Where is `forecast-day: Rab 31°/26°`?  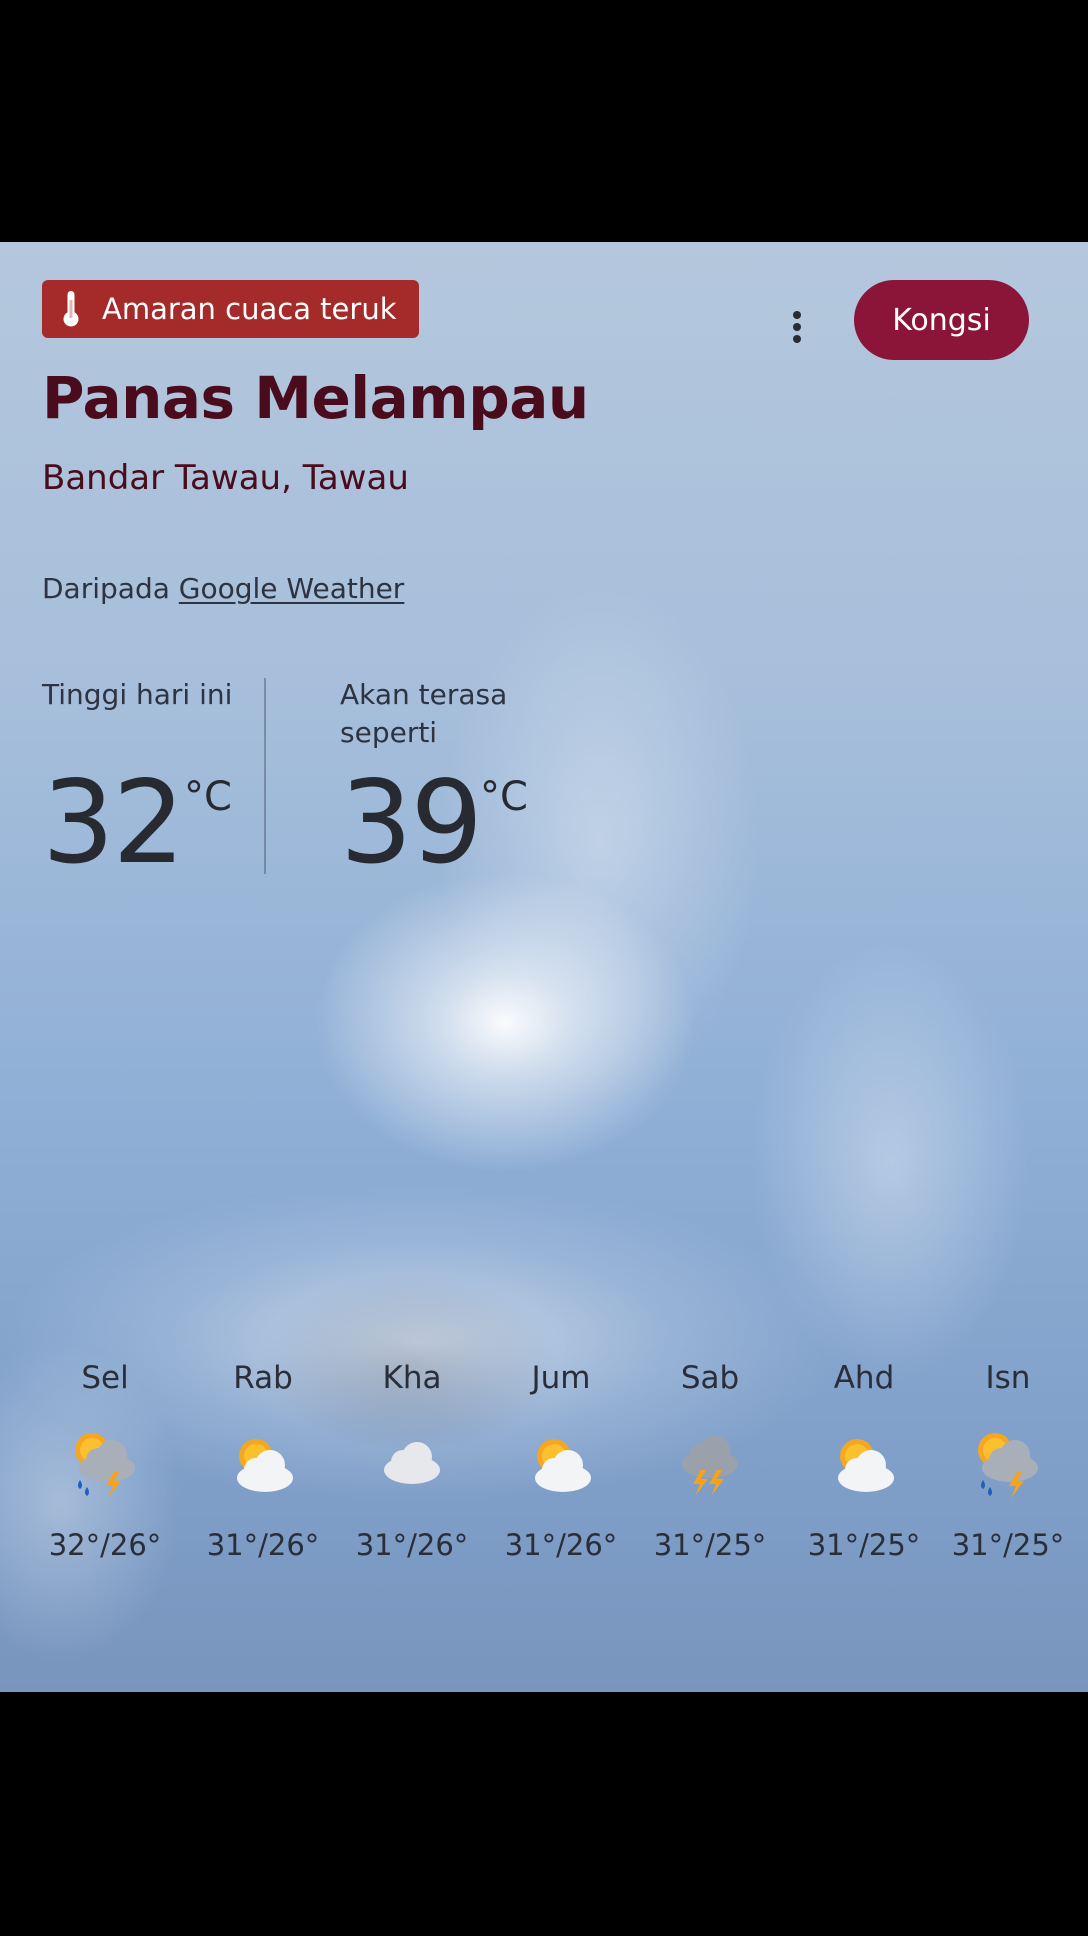
forecast-day: Rab 31°/26° is located at coordinates (263, 1461).